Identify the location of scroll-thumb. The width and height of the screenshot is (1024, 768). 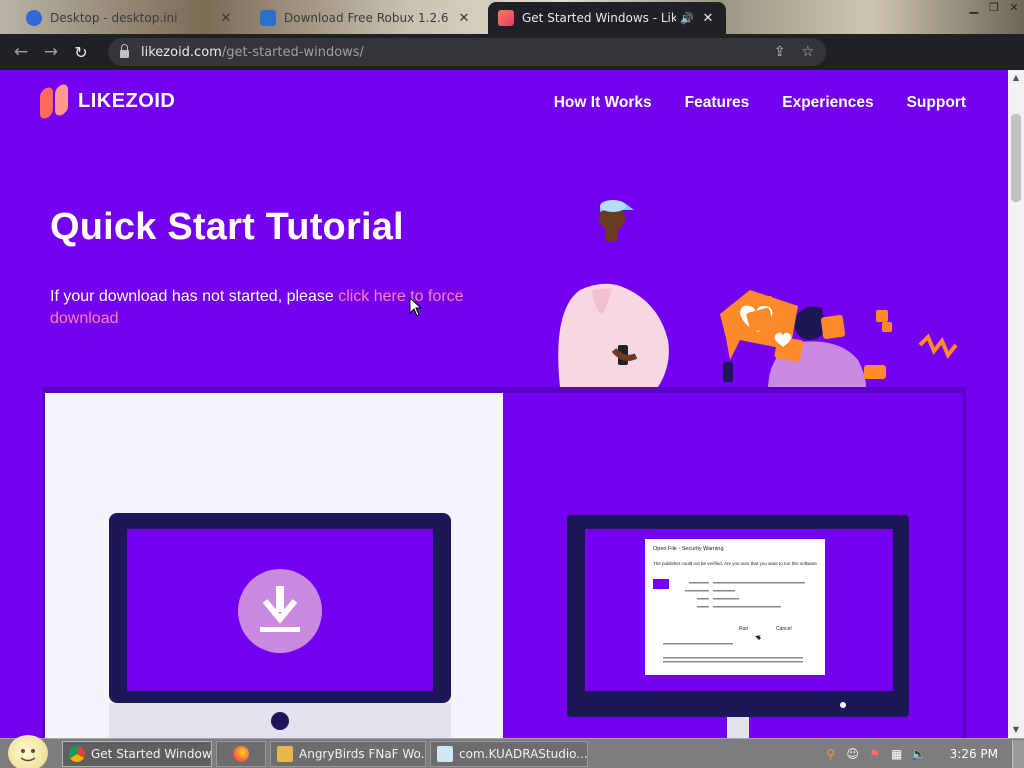
(1016, 158).